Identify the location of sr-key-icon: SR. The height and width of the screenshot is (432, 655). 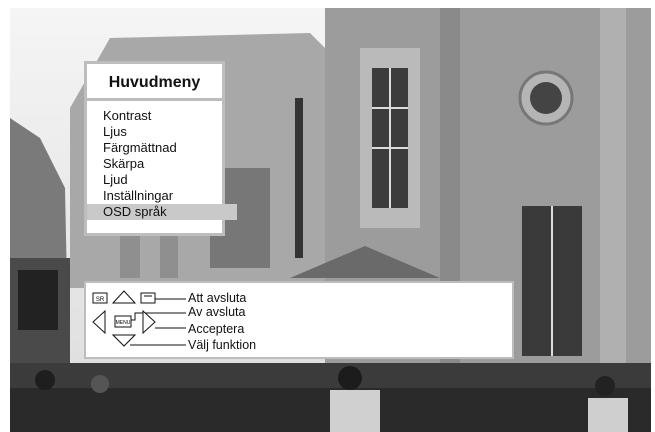
(100, 298).